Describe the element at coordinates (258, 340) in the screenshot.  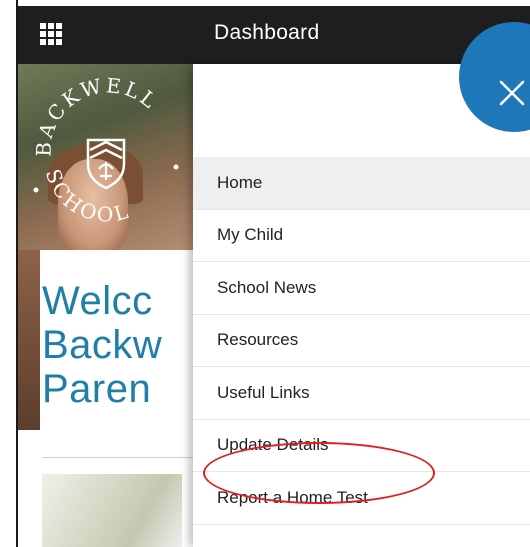
I see `menu-item-label: Resources` at that location.